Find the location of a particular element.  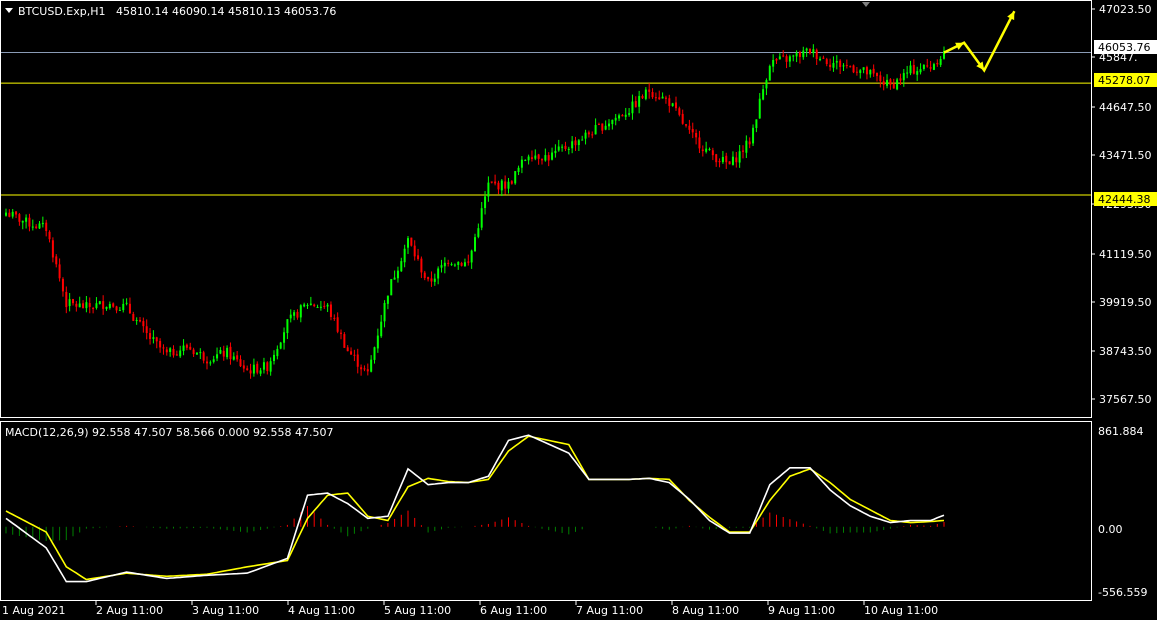

symbol-label: BTCUSD.Exp,H1 is located at coordinates (62, 11).